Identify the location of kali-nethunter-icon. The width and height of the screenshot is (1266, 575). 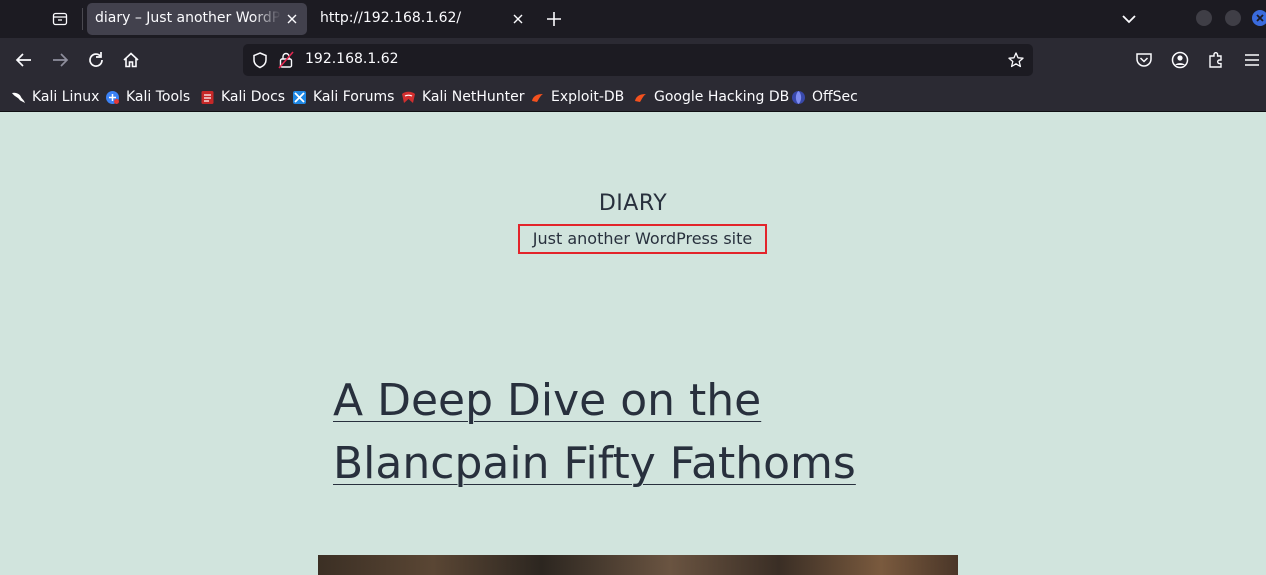
(408, 97).